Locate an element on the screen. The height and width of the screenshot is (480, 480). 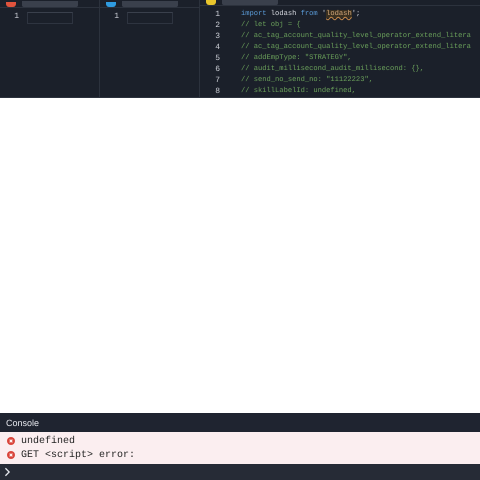
console-title: Console is located at coordinates (23, 423).